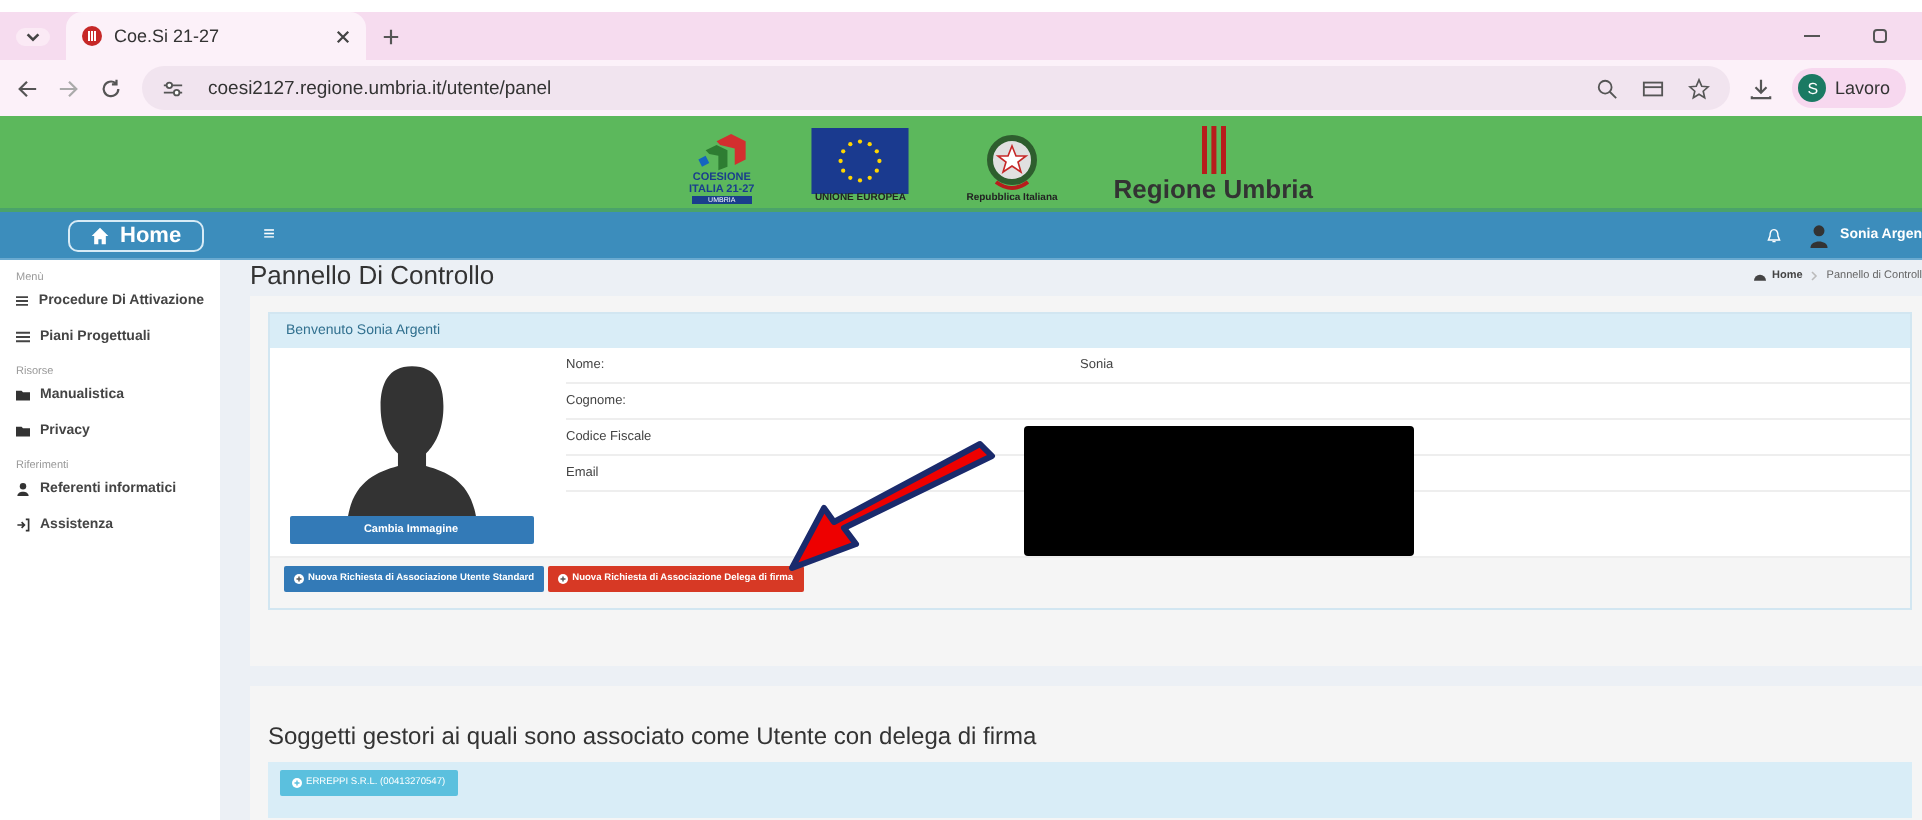 This screenshot has width=1922, height=820. I want to click on profile-avatar: S, so click(1812, 88).